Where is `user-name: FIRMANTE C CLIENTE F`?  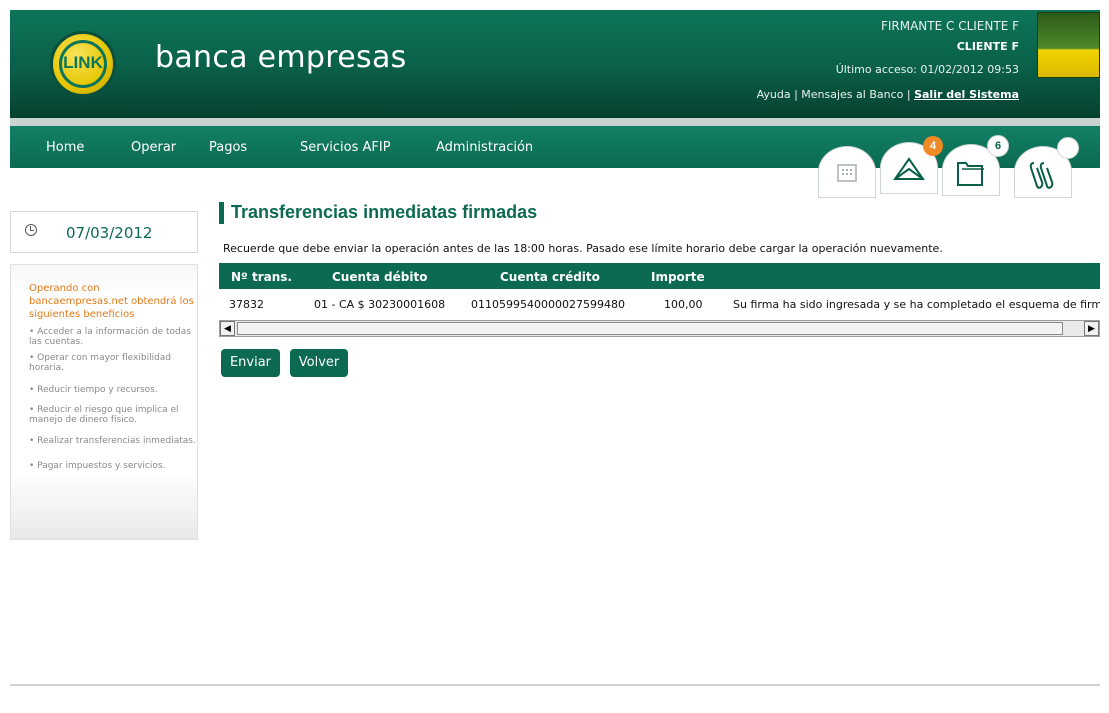
user-name: FIRMANTE C CLIENTE F is located at coordinates (949, 26).